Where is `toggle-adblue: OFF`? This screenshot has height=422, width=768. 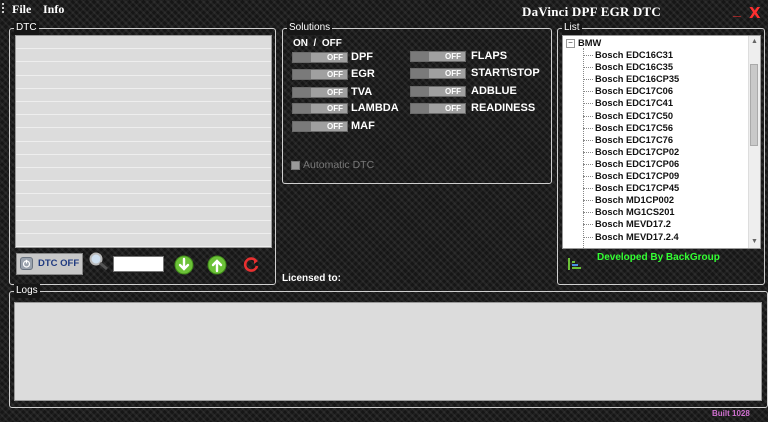 toggle-adblue: OFF is located at coordinates (438, 91).